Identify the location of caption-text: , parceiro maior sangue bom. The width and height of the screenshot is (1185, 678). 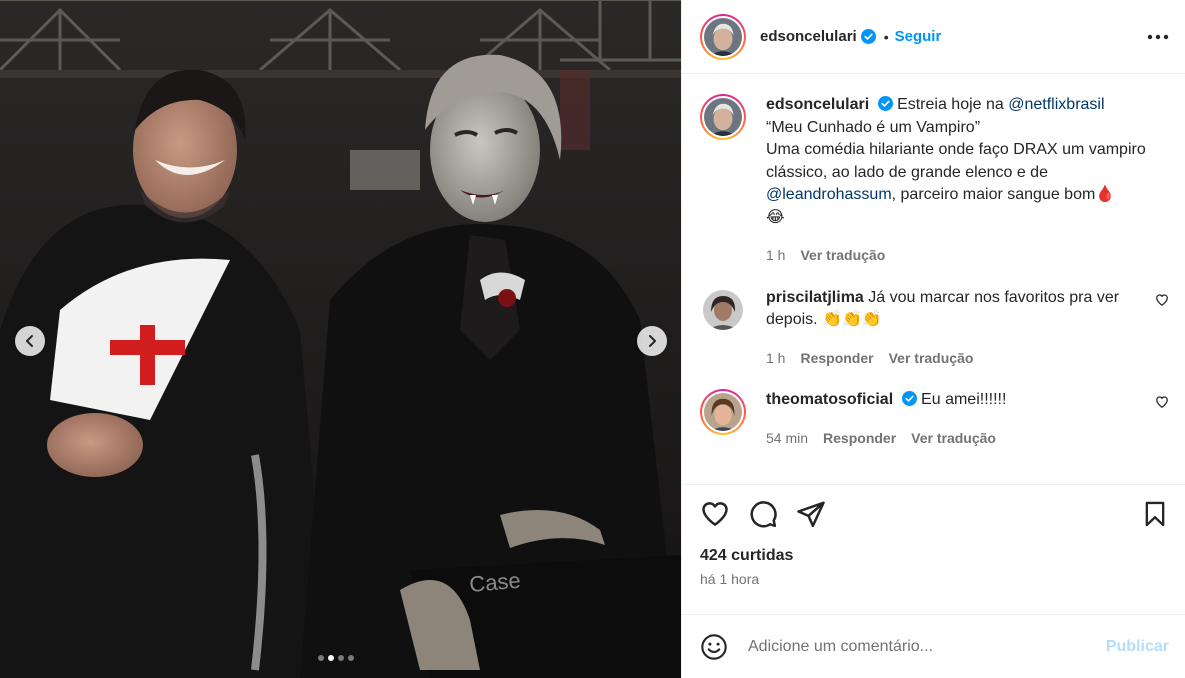
(993, 194).